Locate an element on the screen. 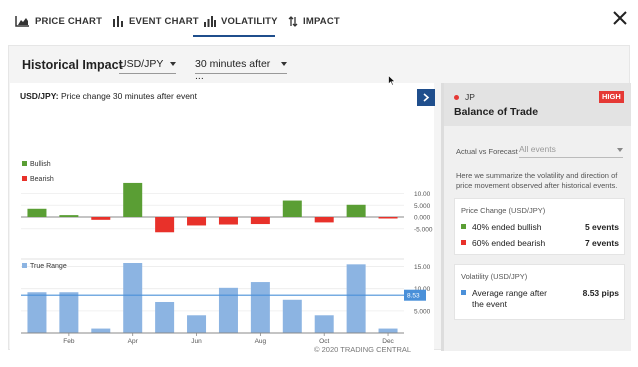  bearish-label: 60% ended bearish is located at coordinates (509, 243).